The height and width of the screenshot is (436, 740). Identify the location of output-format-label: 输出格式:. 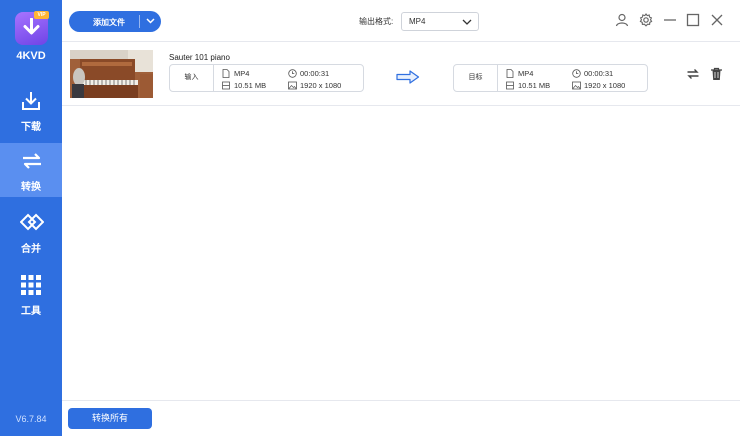
(376, 21).